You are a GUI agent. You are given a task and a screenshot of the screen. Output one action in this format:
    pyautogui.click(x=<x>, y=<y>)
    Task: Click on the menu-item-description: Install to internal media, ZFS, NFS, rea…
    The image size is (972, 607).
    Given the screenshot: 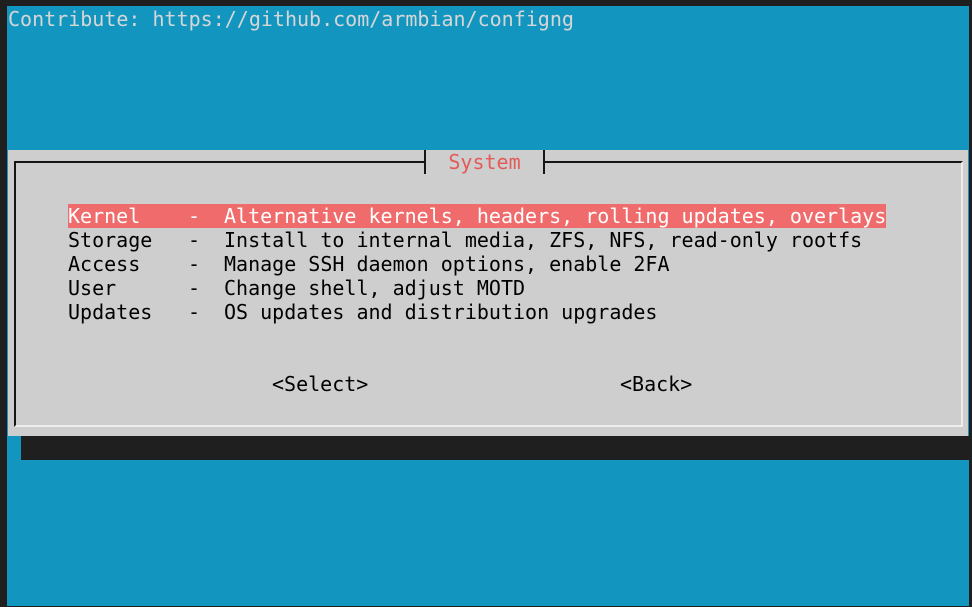 What is the action you would take?
    pyautogui.click(x=543, y=240)
    